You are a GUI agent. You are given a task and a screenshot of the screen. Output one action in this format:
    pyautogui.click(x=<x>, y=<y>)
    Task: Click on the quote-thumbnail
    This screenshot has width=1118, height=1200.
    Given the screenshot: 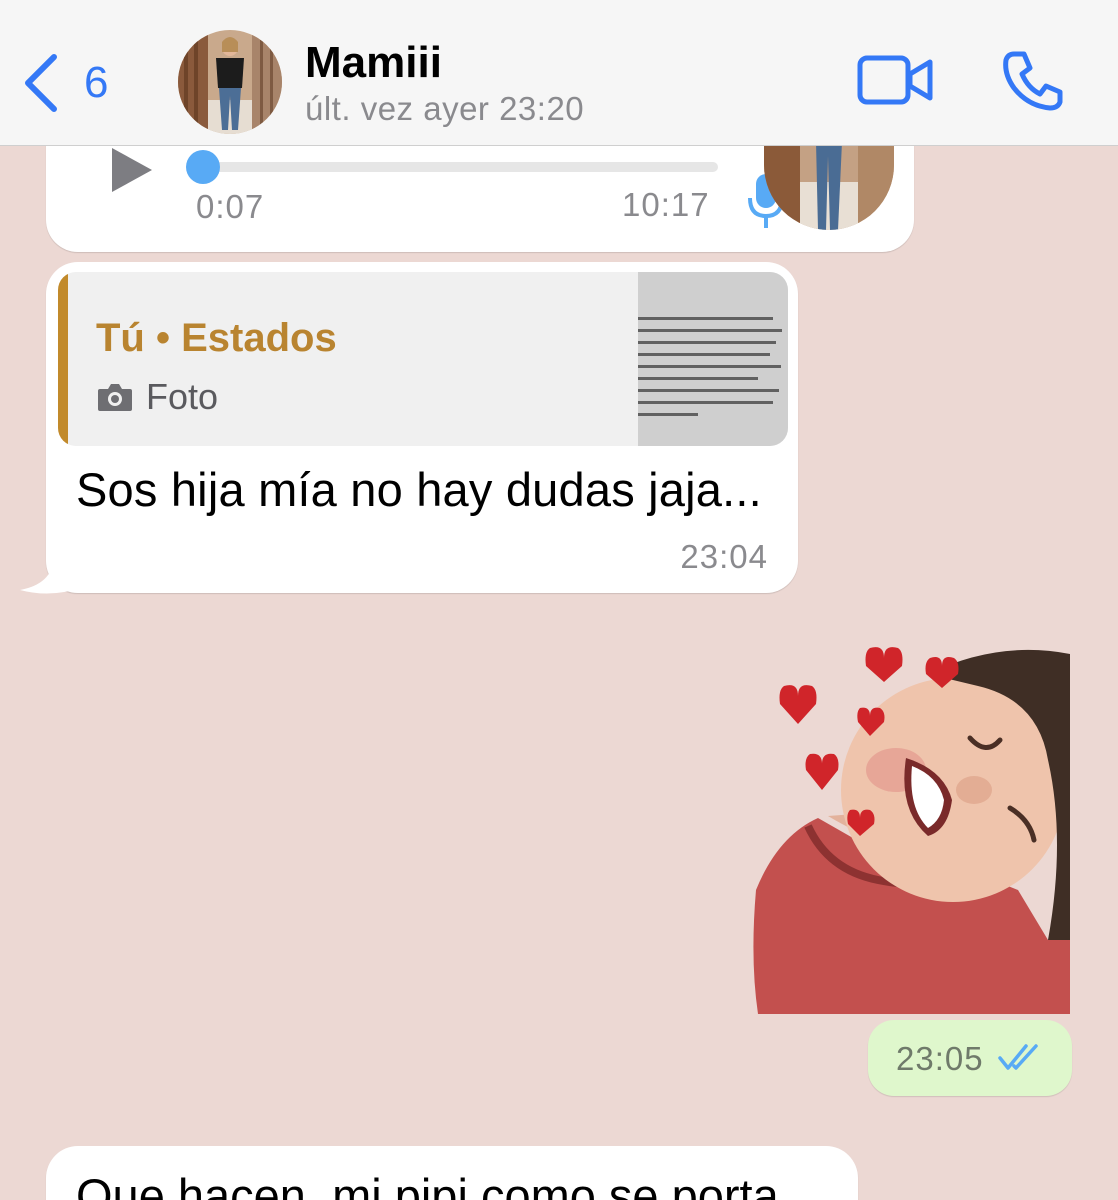 What is the action you would take?
    pyautogui.click(x=713, y=359)
    